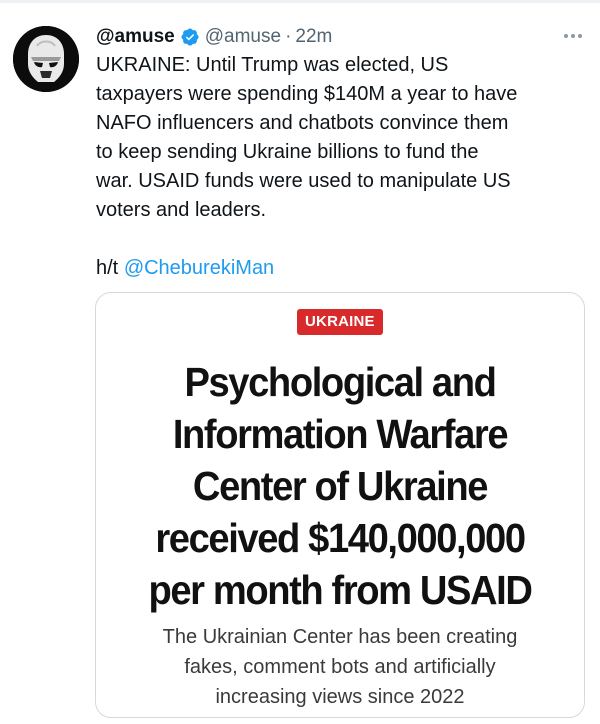  Describe the element at coordinates (190, 37) in the screenshot. I see `verified-badge-icon` at that location.